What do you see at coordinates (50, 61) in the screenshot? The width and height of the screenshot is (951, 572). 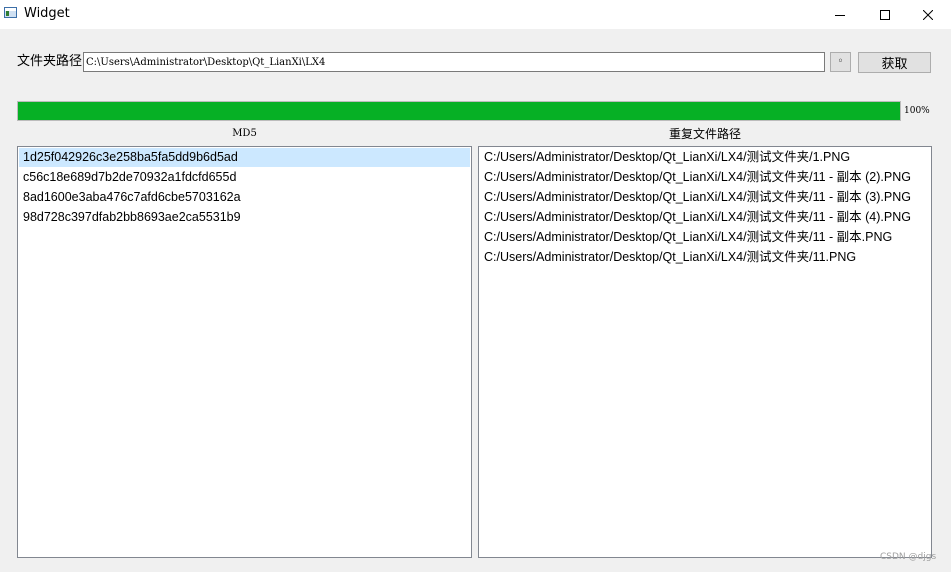 I see `folder-path-label: 文件夹路径` at bounding box center [50, 61].